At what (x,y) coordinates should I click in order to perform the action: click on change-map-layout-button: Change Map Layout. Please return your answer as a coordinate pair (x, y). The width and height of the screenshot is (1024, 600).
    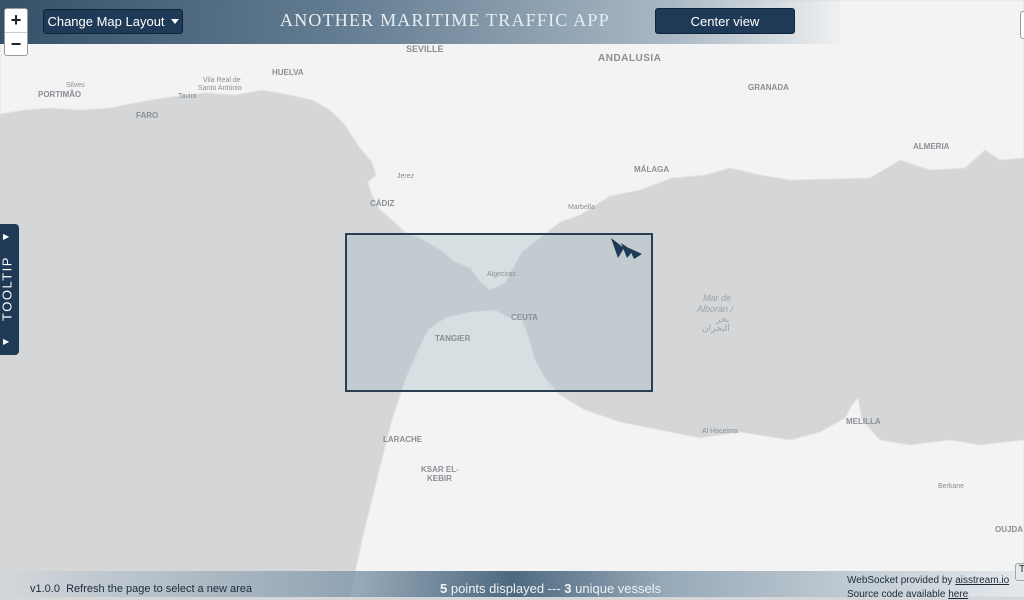
    Looking at the image, I should click on (113, 21).